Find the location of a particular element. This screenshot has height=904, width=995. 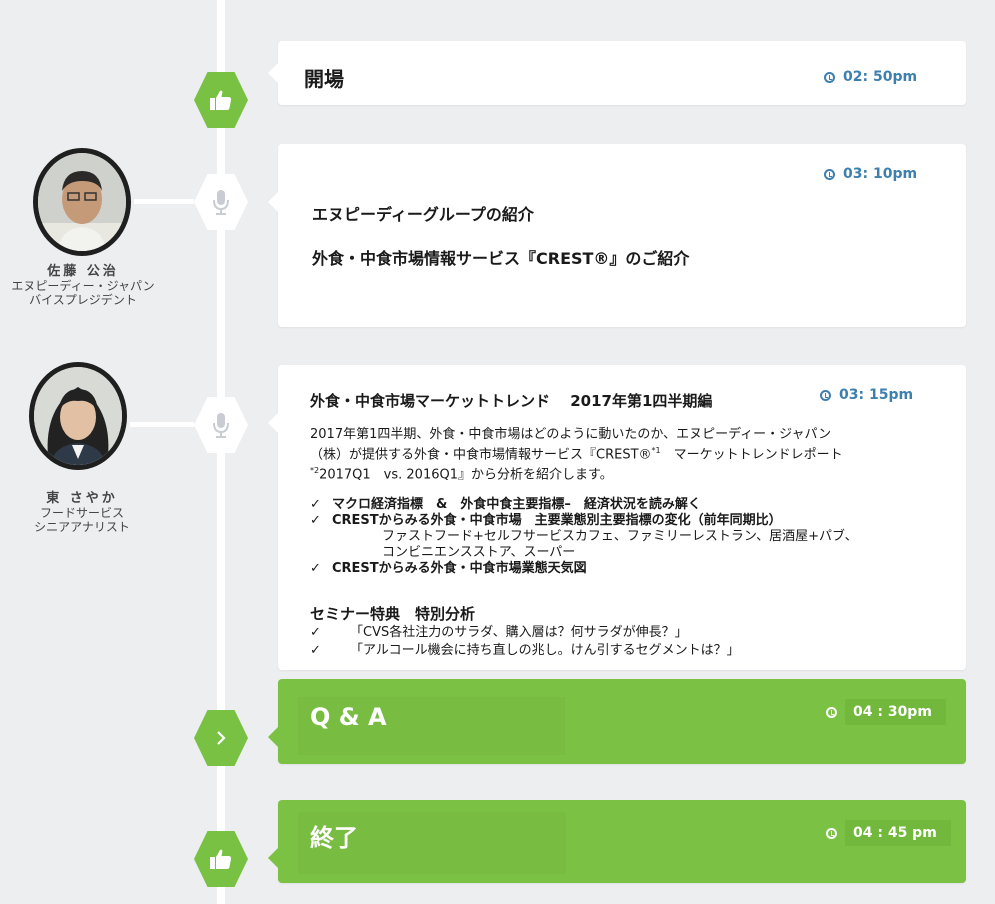

event-title: Q & A is located at coordinates (348, 717).